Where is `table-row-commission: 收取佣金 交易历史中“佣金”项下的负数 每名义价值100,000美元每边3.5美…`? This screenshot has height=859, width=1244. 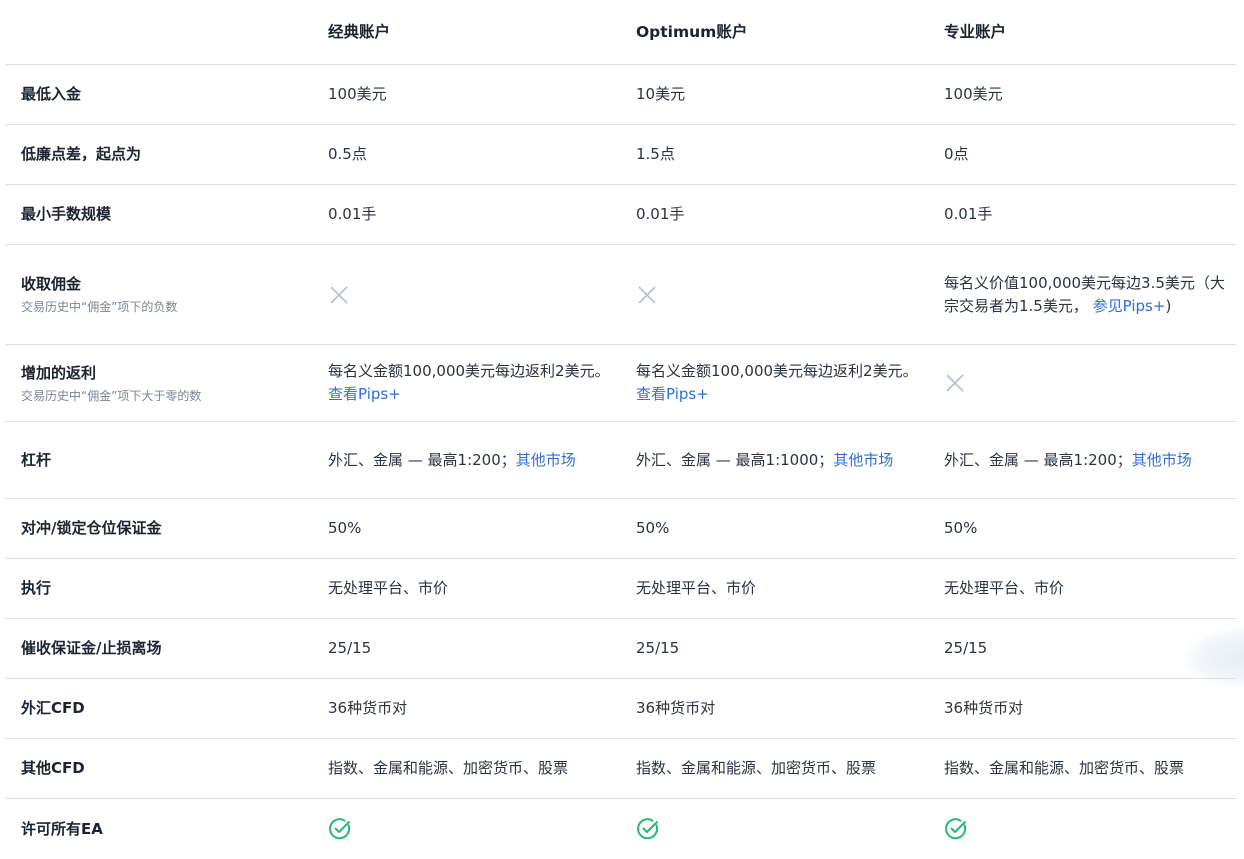 table-row-commission: 收取佣金 交易历史中“佣金”项下的负数 每名义价值100,000美元每边3.5美… is located at coordinates (620, 295).